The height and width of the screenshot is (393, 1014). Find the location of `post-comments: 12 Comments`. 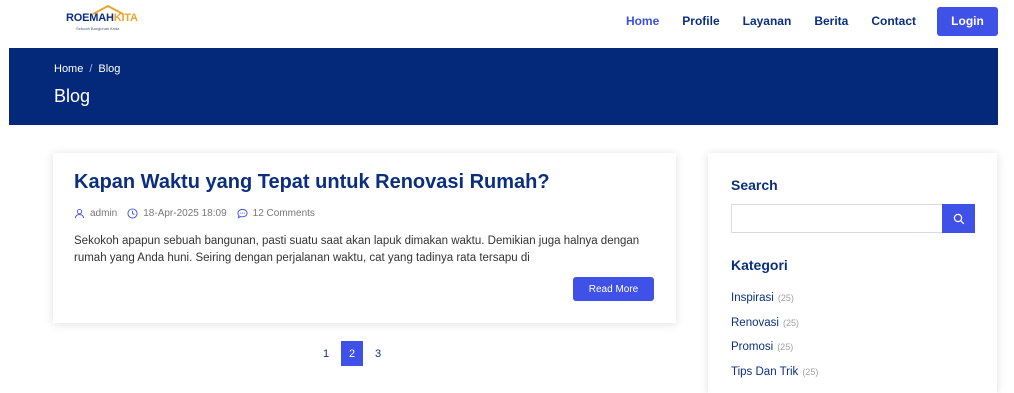

post-comments: 12 Comments is located at coordinates (276, 213).